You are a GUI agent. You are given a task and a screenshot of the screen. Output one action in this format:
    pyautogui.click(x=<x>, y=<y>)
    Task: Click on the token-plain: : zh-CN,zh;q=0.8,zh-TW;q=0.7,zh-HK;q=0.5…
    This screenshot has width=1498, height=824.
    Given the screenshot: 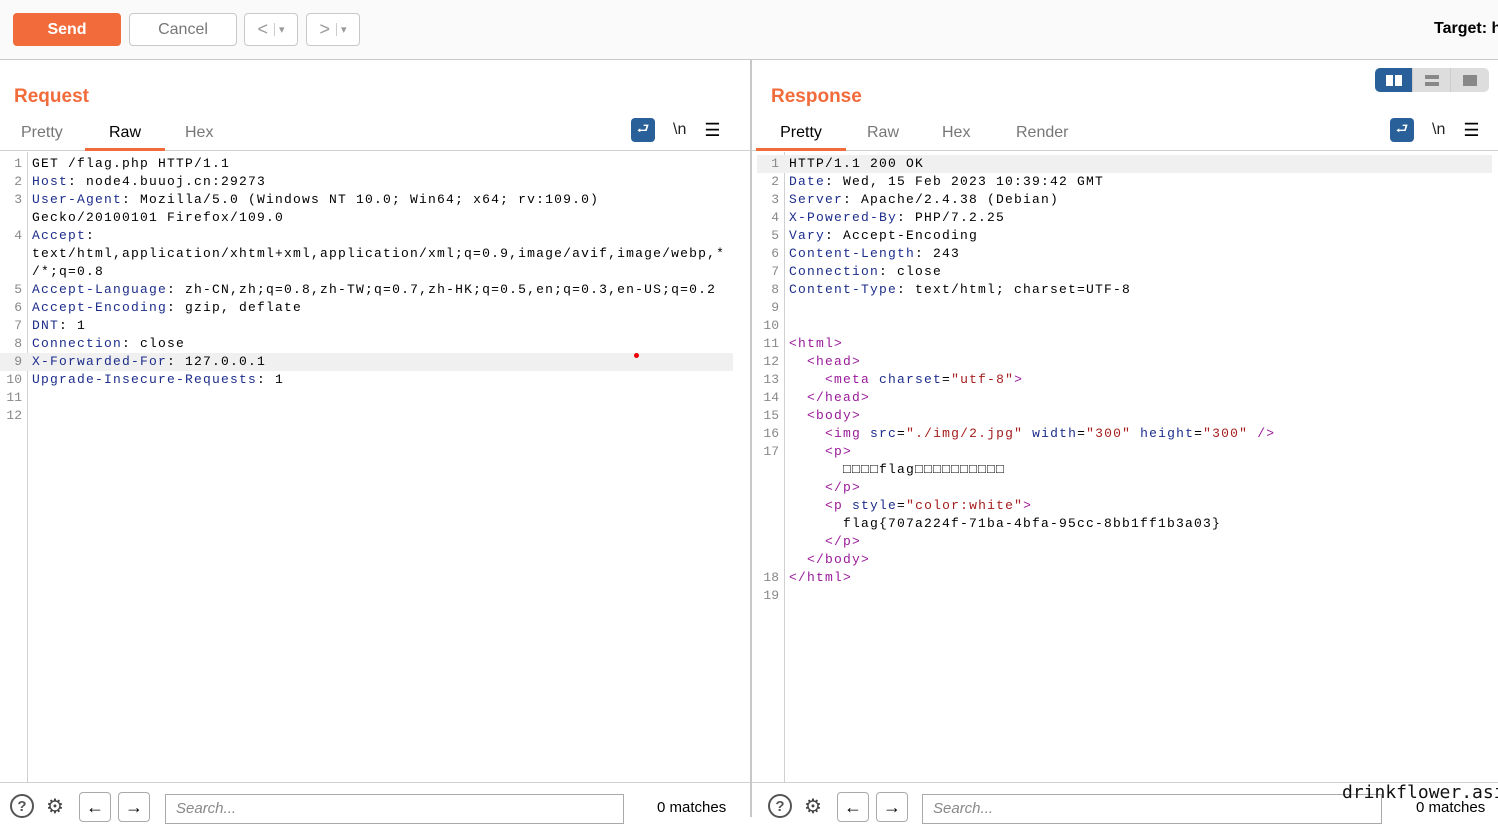 What is the action you would take?
    pyautogui.click(x=442, y=289)
    